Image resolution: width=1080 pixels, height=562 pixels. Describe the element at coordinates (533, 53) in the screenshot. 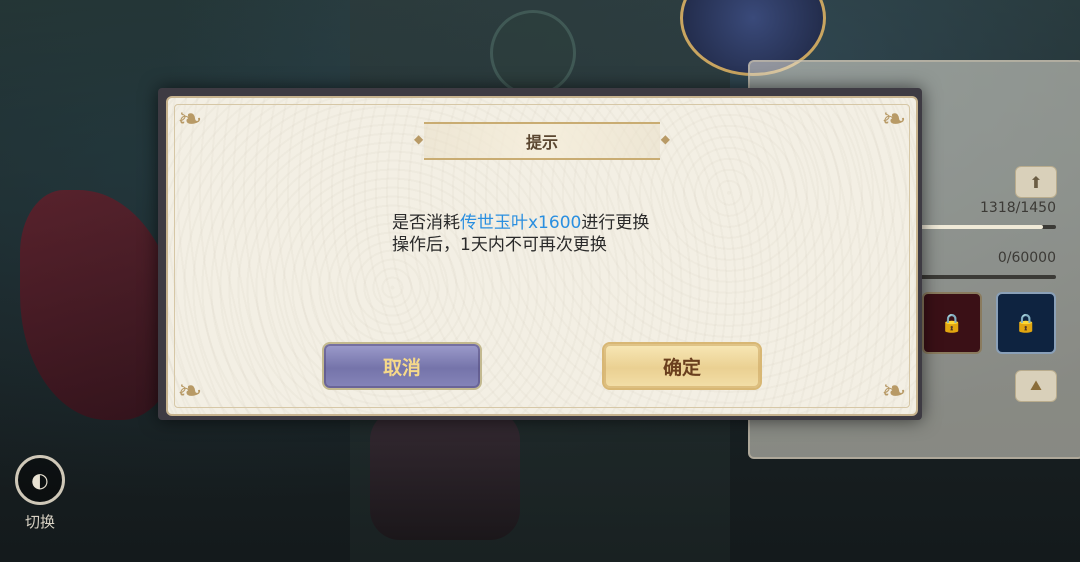

I see `background-clock` at that location.